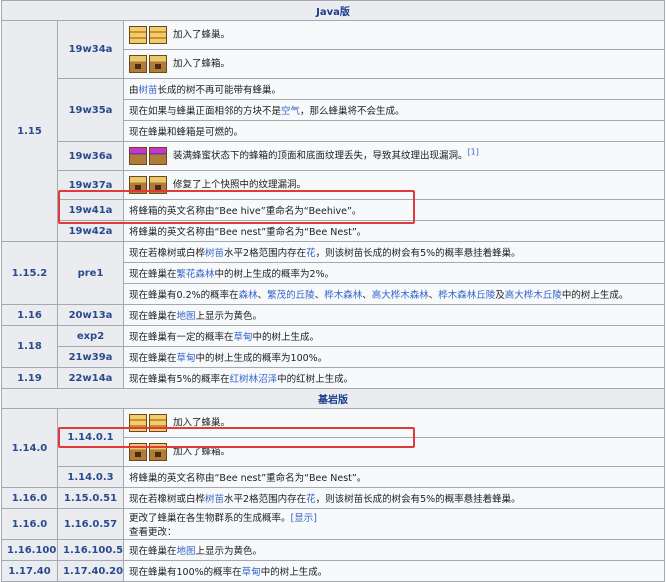 Image resolution: width=666 pixels, height=582 pixels. Describe the element at coordinates (394, 273) in the screenshot. I see `change-description: 现在蜂巢在繁花森林中的树上生成的概率为2%。` at that location.